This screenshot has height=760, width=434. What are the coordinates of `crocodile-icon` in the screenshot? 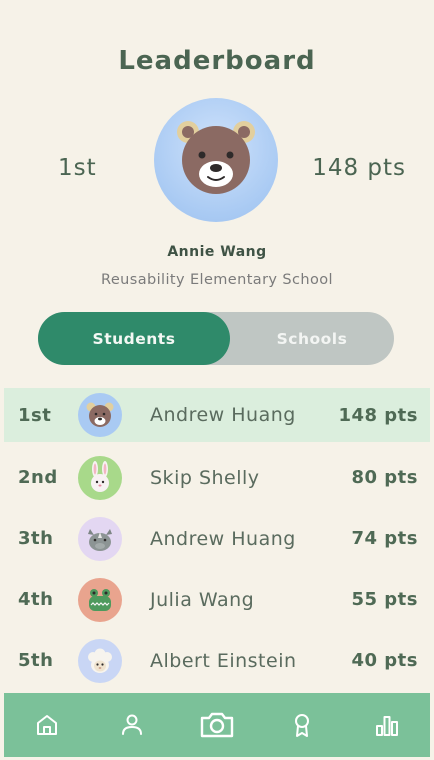 It's located at (100, 599).